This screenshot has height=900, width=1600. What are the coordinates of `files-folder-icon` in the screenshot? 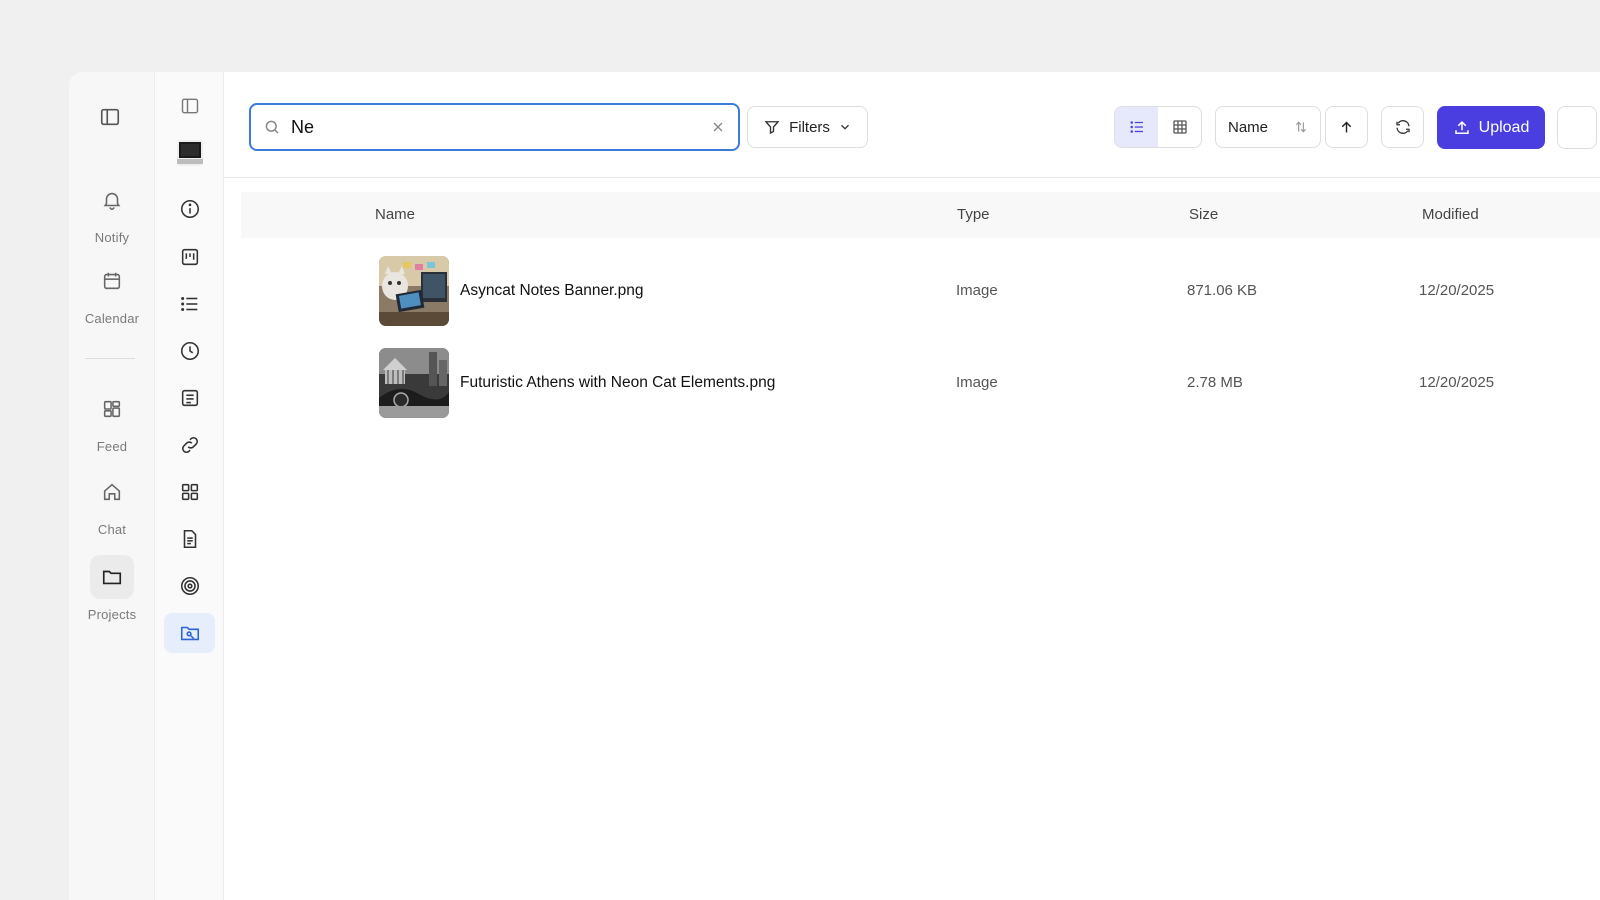 It's located at (189, 633).